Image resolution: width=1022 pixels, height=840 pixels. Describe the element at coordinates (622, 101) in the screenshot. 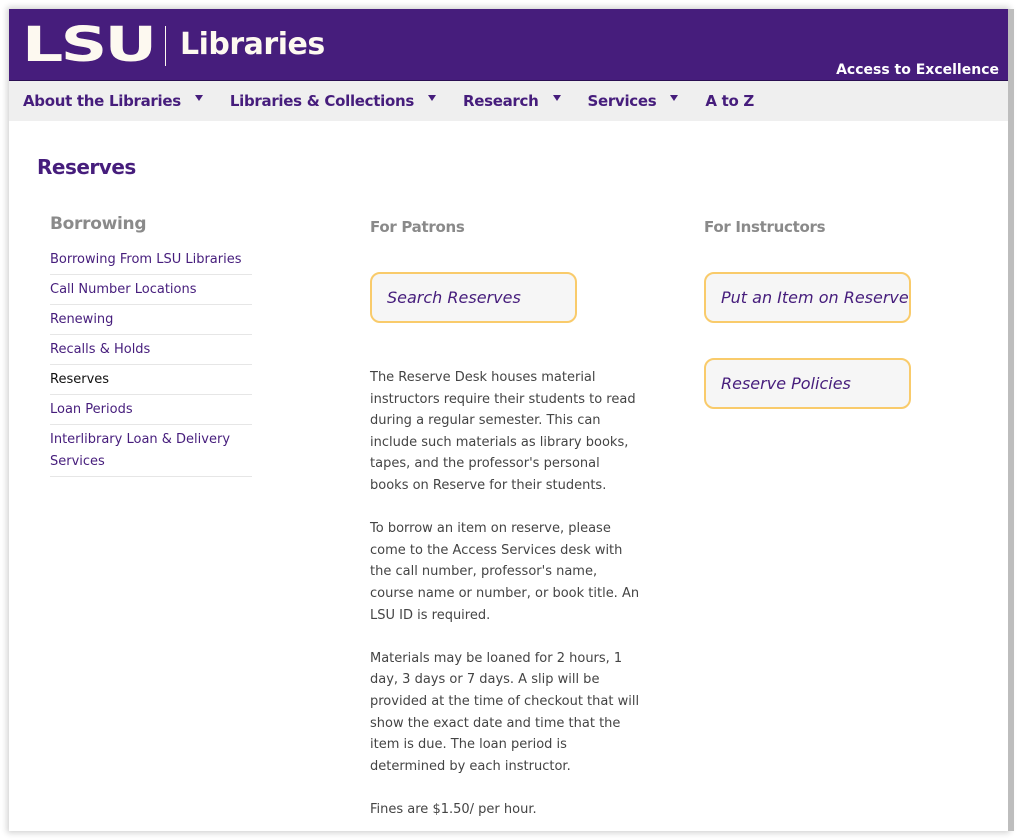

I see `nav-label: Services` at that location.